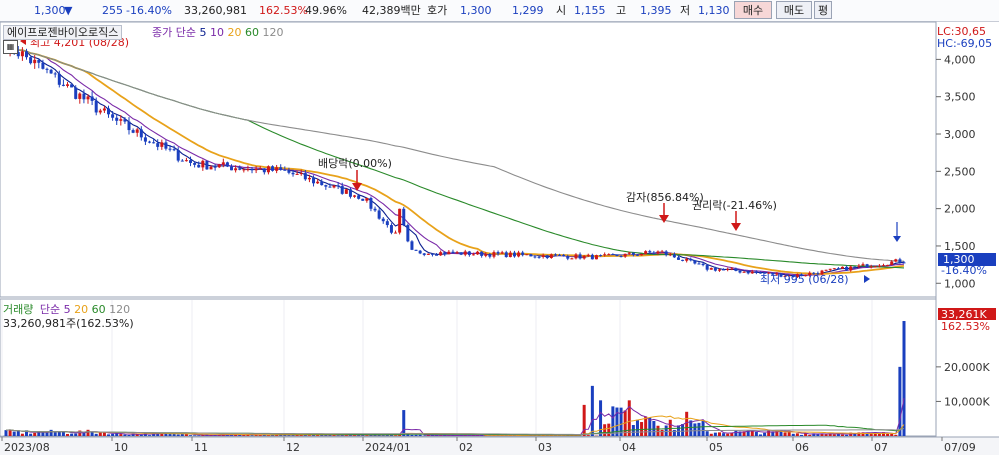 This screenshot has height=455, width=999. What do you see at coordinates (967, 229) in the screenshot?
I see `right-axis` at bounding box center [967, 229].